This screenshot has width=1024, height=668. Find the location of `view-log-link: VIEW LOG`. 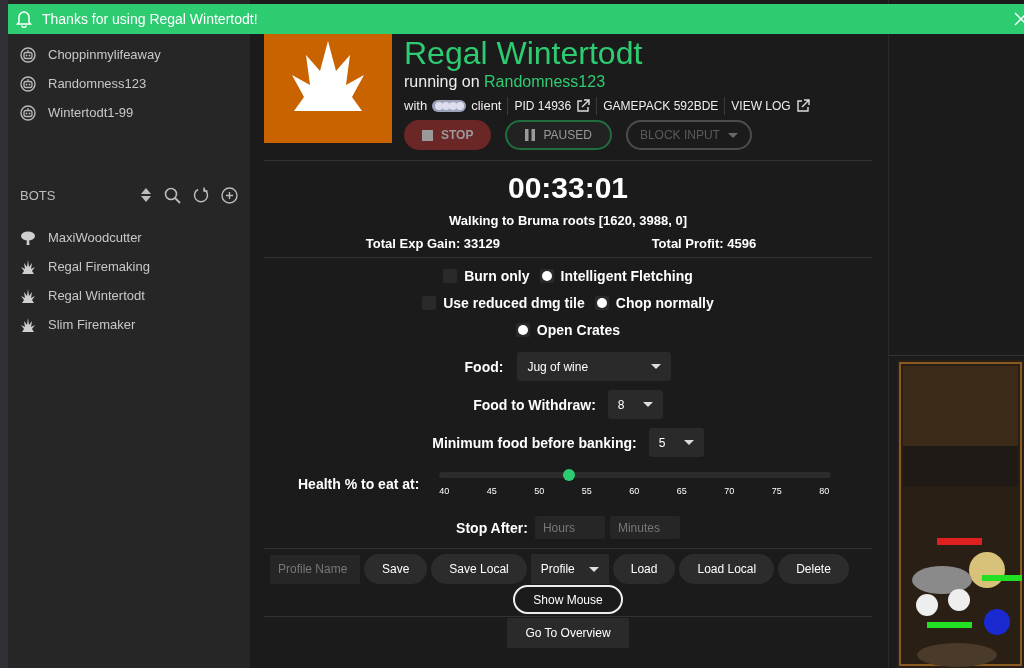

view-log-link: VIEW LOG is located at coordinates (761, 105).